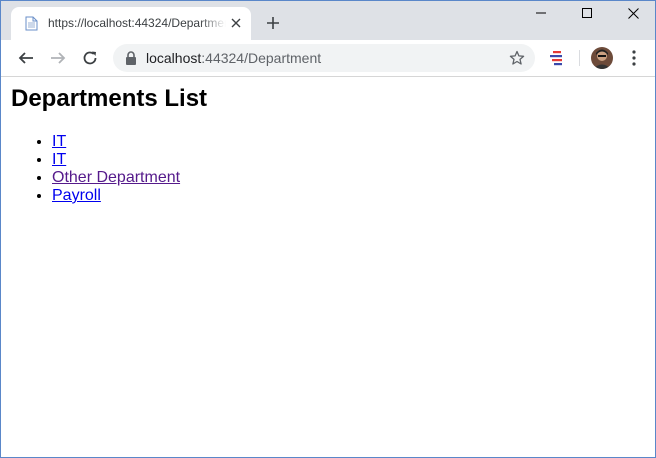 This screenshot has width=656, height=458. What do you see at coordinates (328, 20) in the screenshot?
I see `tab-strip: https://localhost:44324/Department` at bounding box center [328, 20].